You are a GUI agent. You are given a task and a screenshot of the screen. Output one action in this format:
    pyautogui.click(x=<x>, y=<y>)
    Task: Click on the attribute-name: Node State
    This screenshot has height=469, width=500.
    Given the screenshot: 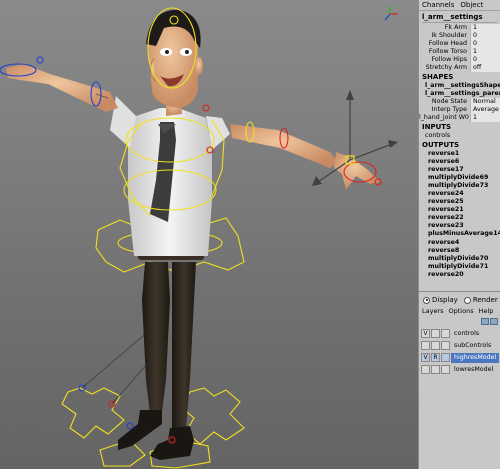 What is the action you would take?
    pyautogui.click(x=449, y=101)
    